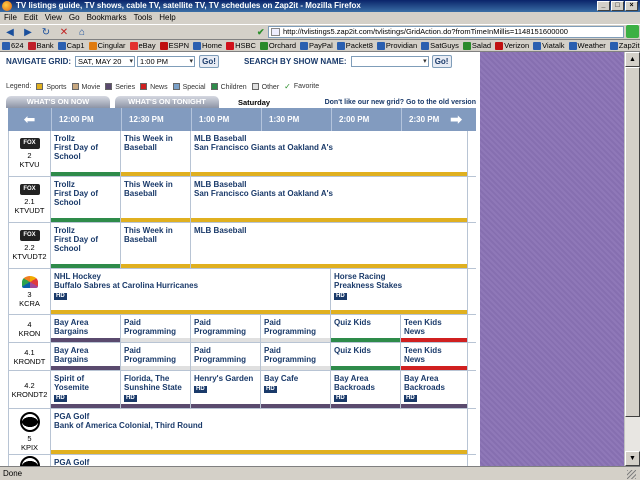  What do you see at coordinates (174, 45) in the screenshot?
I see `bookmark-espn: ESPN` at bounding box center [174, 45].